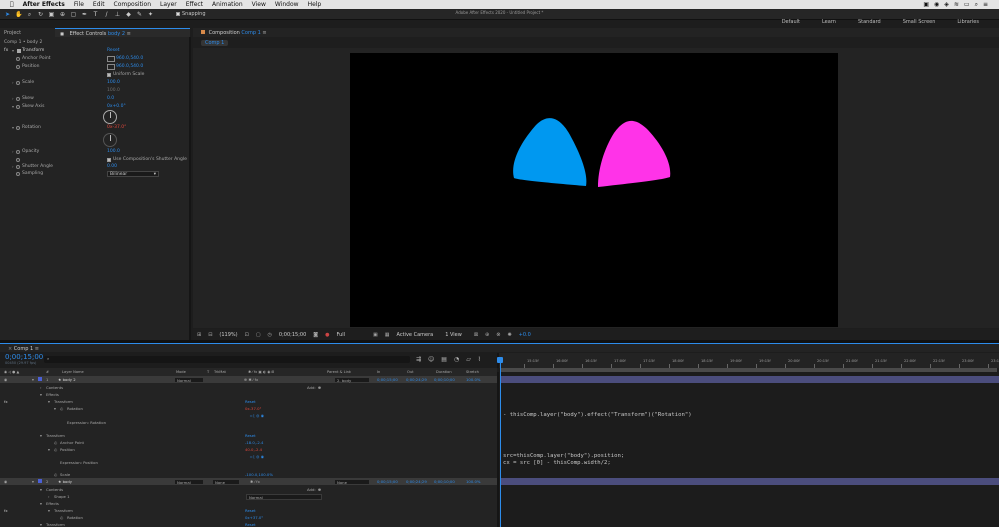  Describe the element at coordinates (111, 58) in the screenshot. I see `crosshair-icon` at that location.